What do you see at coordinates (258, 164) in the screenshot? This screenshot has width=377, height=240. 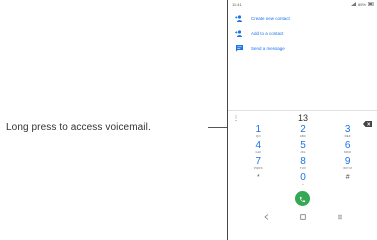 I see `key-7: 7 PQRS` at bounding box center [258, 164].